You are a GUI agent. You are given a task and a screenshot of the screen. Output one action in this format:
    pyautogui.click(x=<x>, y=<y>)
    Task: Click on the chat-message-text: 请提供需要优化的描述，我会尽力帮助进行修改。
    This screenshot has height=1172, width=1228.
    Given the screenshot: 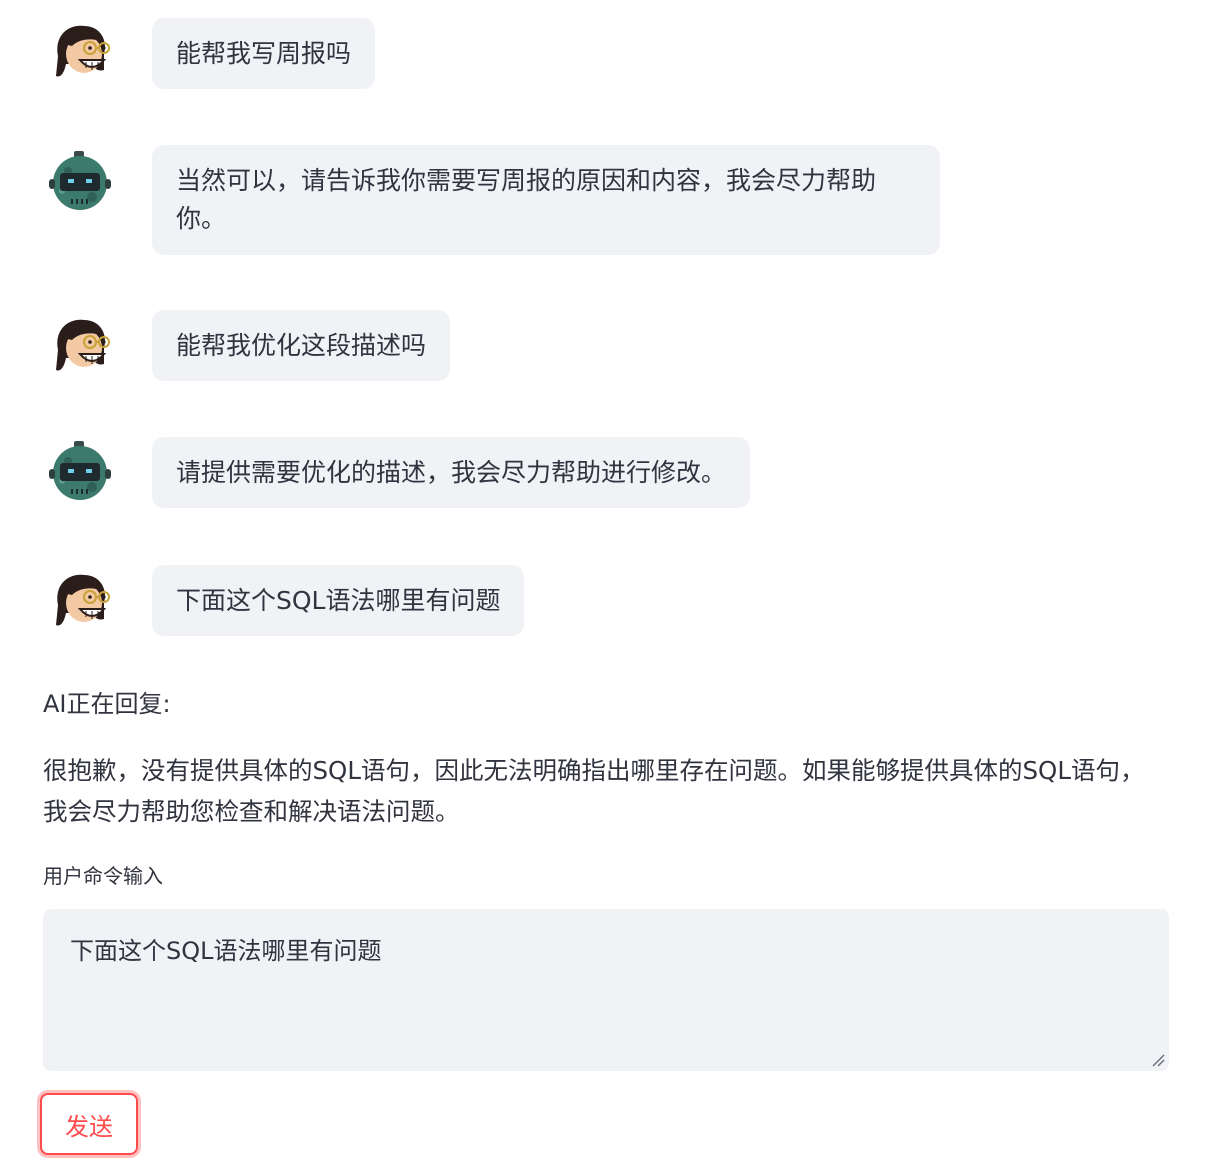 What is the action you would take?
    pyautogui.click(x=451, y=472)
    